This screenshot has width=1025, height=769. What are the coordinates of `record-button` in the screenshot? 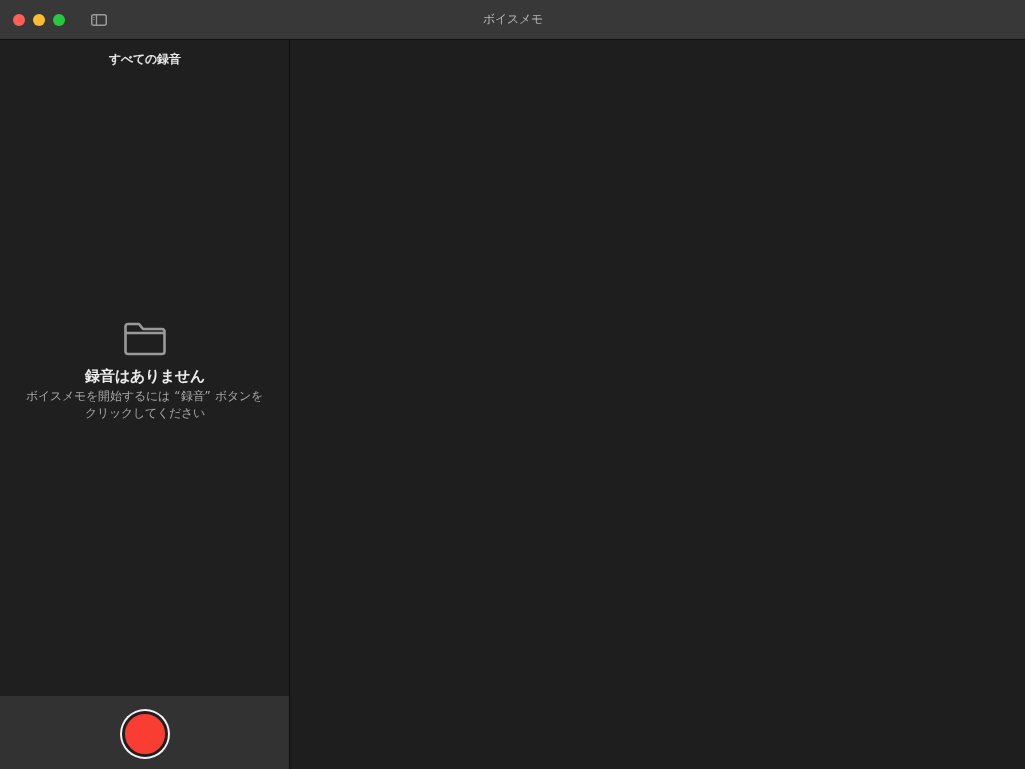 It's located at (144, 734).